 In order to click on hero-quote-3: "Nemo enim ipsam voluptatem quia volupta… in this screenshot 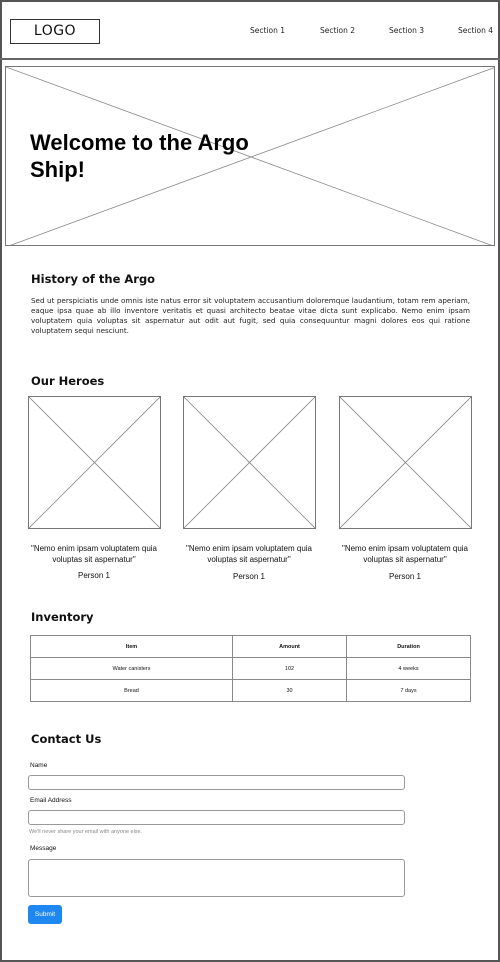, I will do `click(404, 554)`.